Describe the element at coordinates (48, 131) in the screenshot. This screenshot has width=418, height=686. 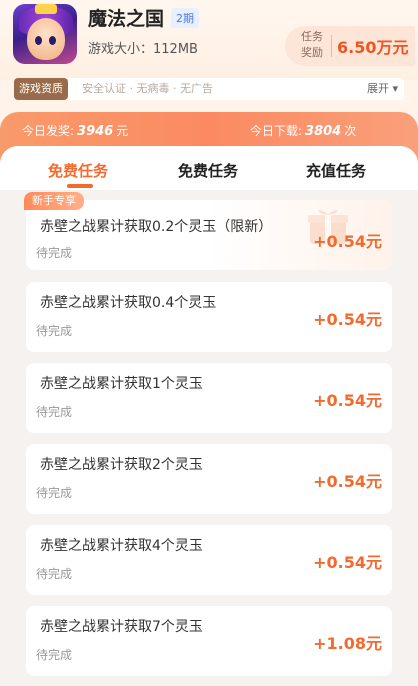
I see `today-payout-label: 今日发奖:` at that location.